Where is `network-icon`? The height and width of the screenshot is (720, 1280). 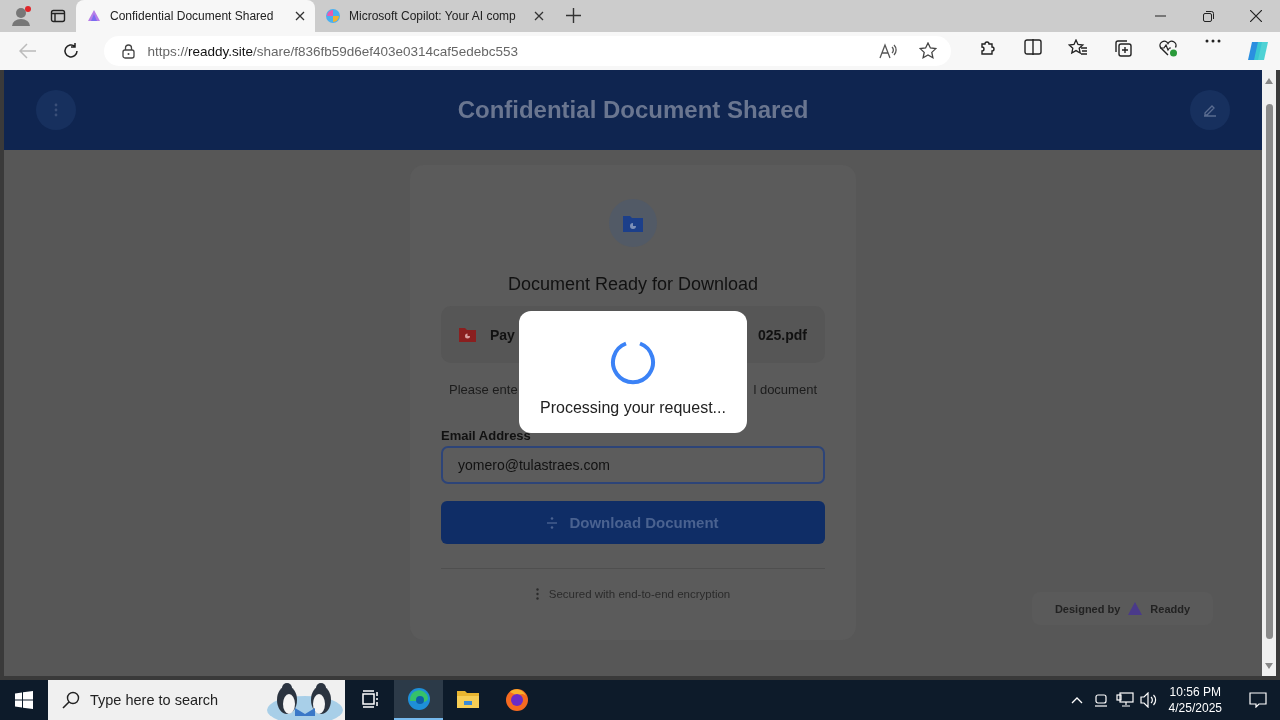
network-icon is located at coordinates (1124, 700).